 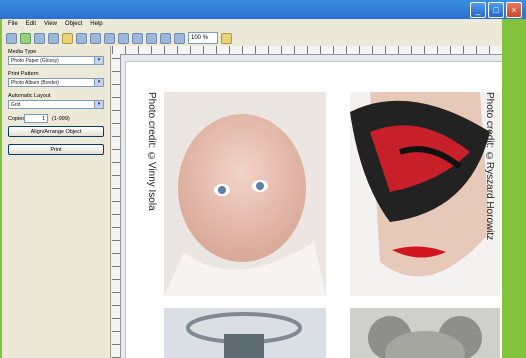 I want to click on media-type-select: Photo Paper (Glossy) ▾, so click(x=56, y=60).